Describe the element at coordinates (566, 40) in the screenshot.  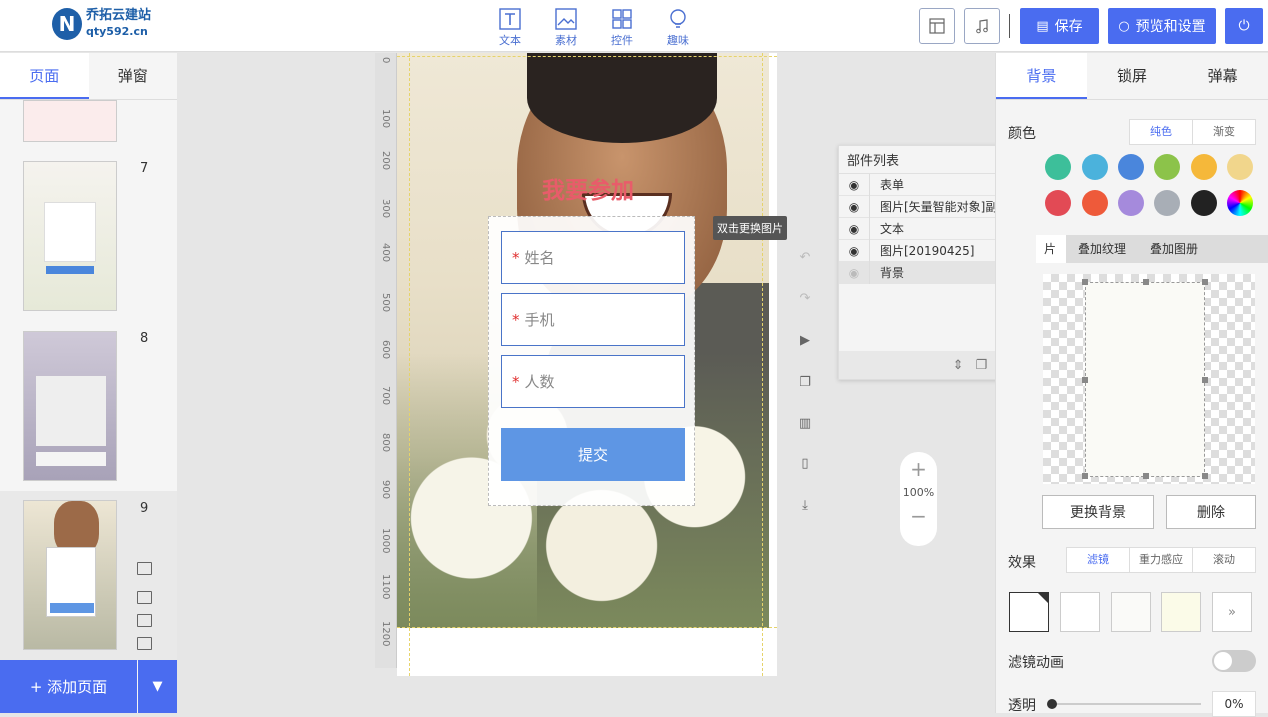
I see `tool-material-label: 素材` at that location.